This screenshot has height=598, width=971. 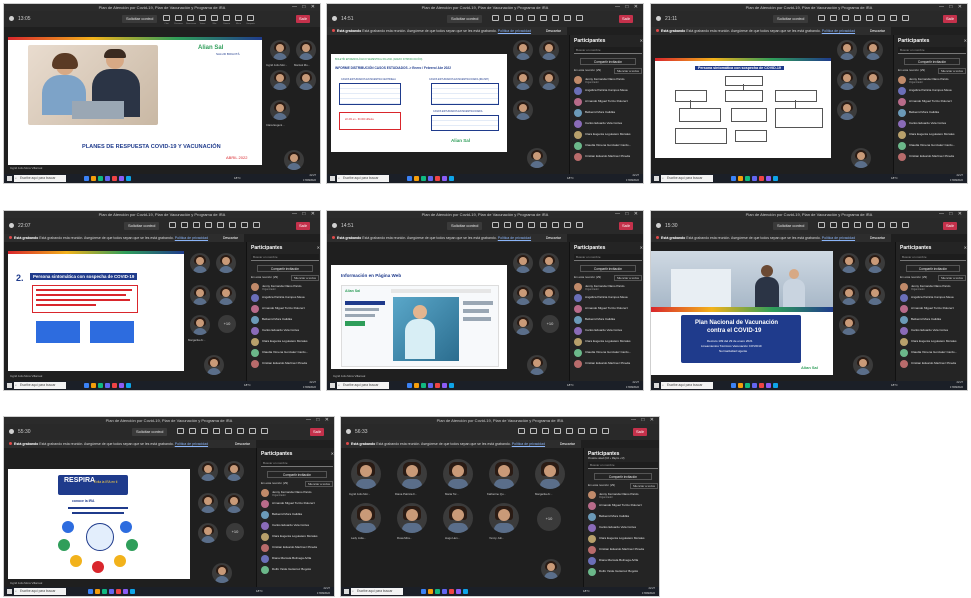 What do you see at coordinates (214, 19) in the screenshot?
I see `more-icon: Más` at bounding box center [214, 19].